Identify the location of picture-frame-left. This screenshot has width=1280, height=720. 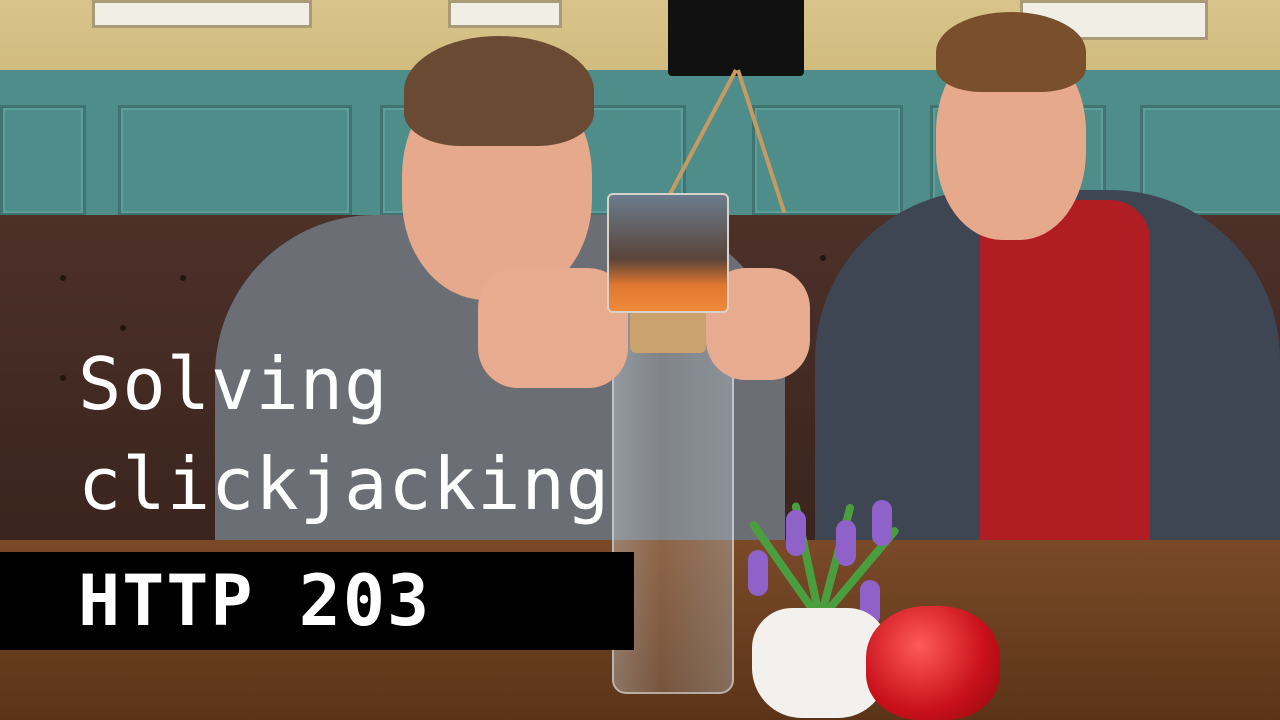
(202, 14).